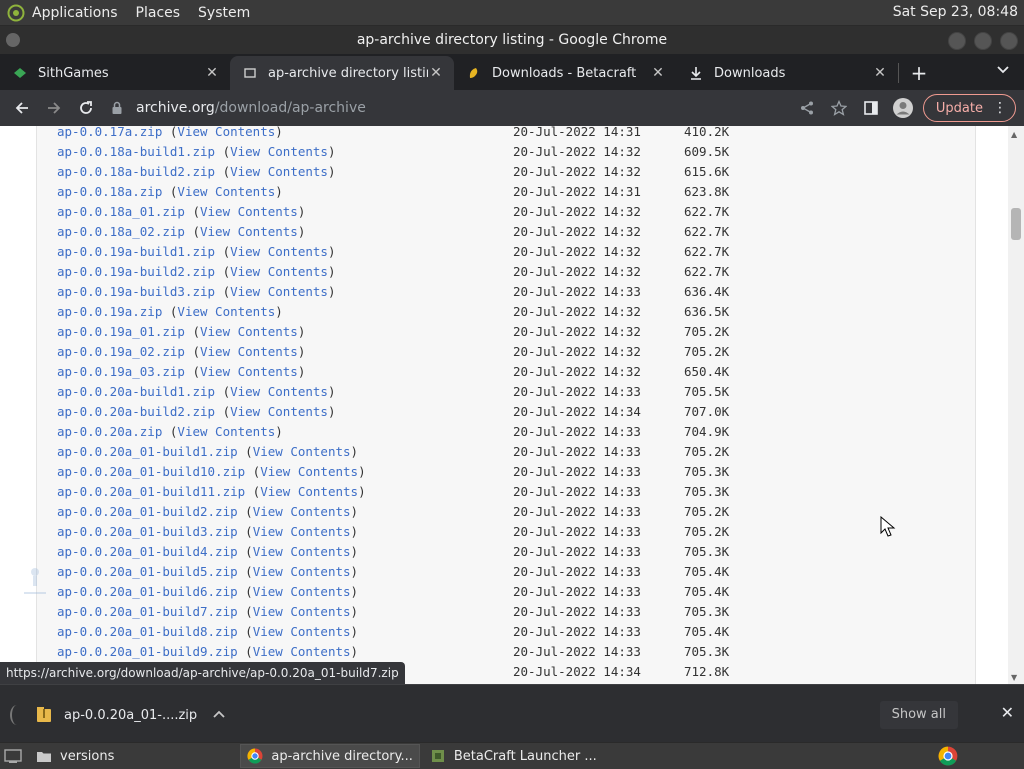 This screenshot has height=769, width=1024. Describe the element at coordinates (1016, 405) in the screenshot. I see `vertical-scrollbar: ▲ ▼` at that location.